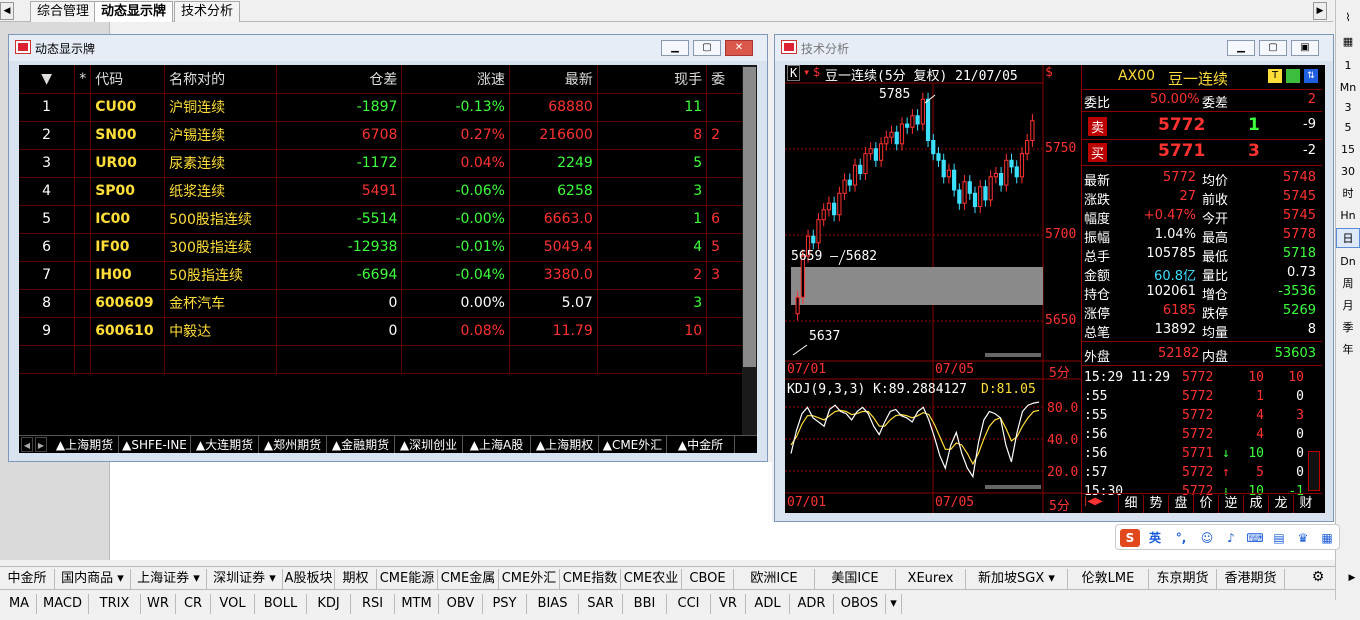 This screenshot has width=1360, height=620. I want to click on indicator-button: VOL, so click(233, 604).